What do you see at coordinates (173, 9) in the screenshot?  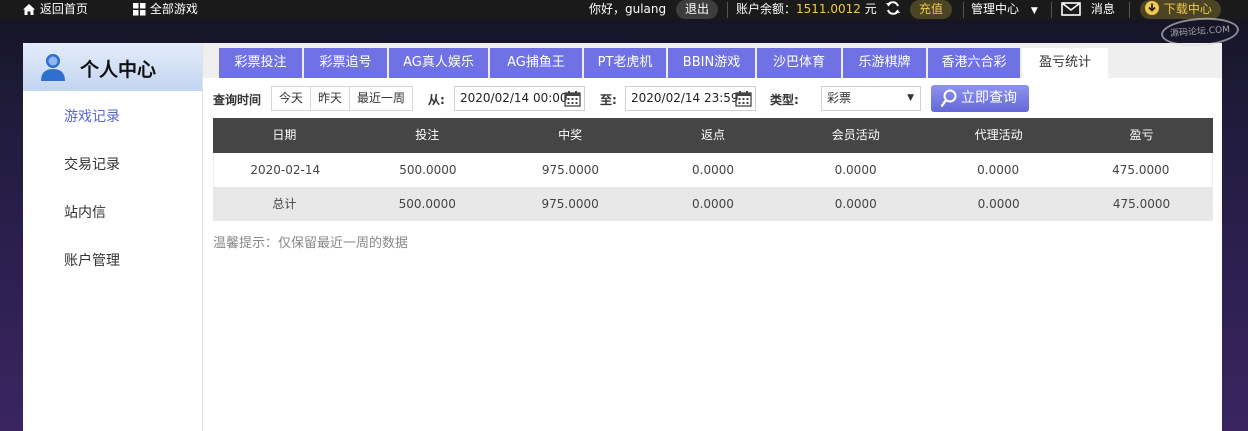 I see `all-games-label: 全部游戏` at bounding box center [173, 9].